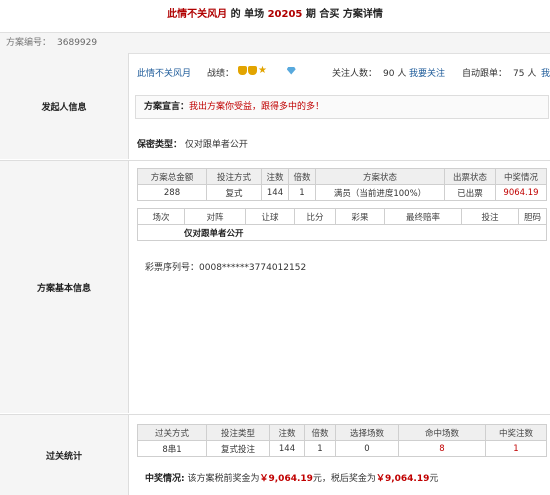 Image resolution: width=550 pixels, height=495 pixels. What do you see at coordinates (516, 432) in the screenshot?
I see `header-cell: 中奖注数` at bounding box center [516, 432].